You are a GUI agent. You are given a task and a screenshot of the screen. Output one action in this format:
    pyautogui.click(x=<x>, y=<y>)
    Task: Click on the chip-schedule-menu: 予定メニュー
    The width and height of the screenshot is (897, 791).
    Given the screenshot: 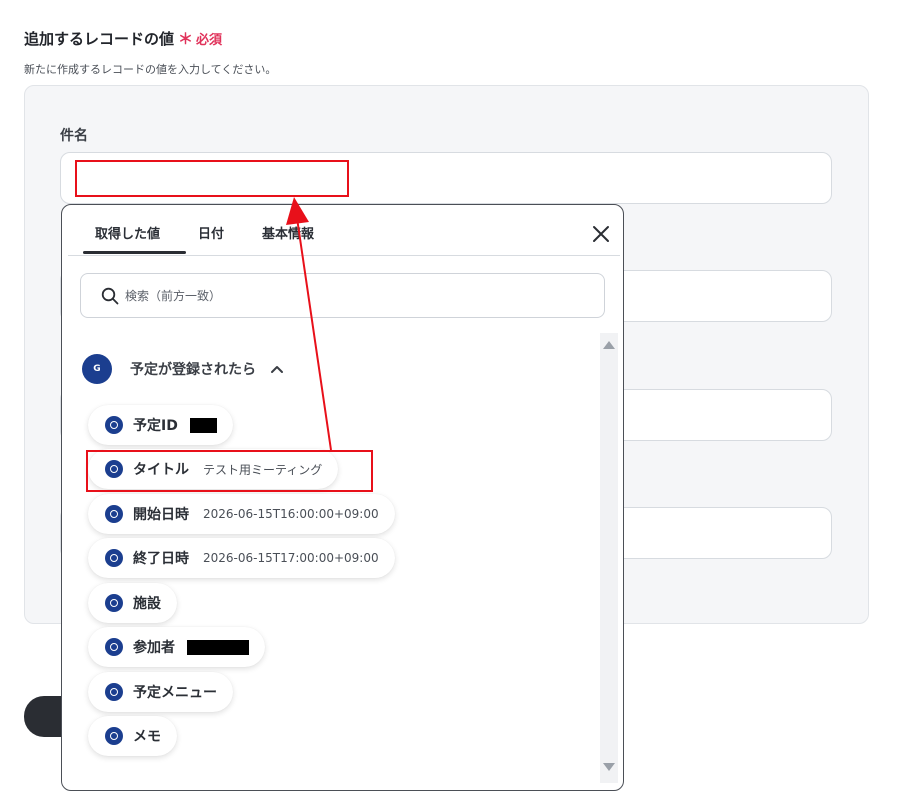 What is the action you would take?
    pyautogui.click(x=160, y=692)
    